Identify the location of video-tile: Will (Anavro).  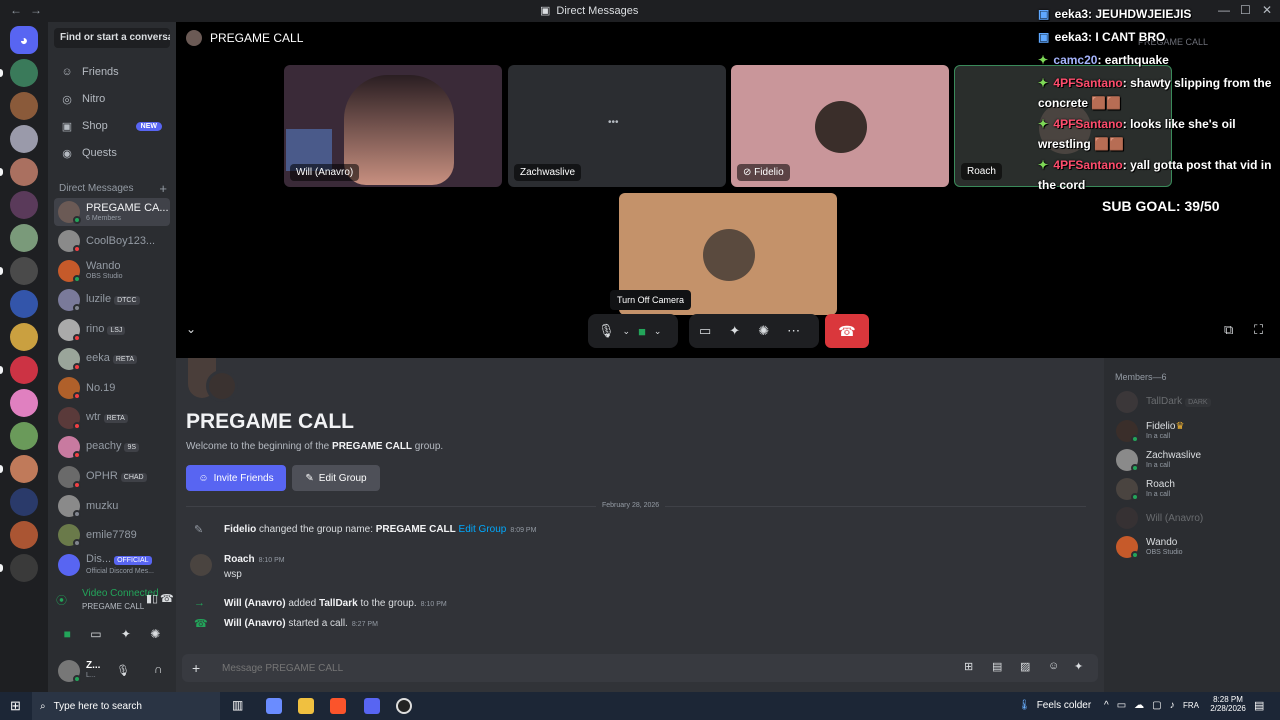
(393, 126).